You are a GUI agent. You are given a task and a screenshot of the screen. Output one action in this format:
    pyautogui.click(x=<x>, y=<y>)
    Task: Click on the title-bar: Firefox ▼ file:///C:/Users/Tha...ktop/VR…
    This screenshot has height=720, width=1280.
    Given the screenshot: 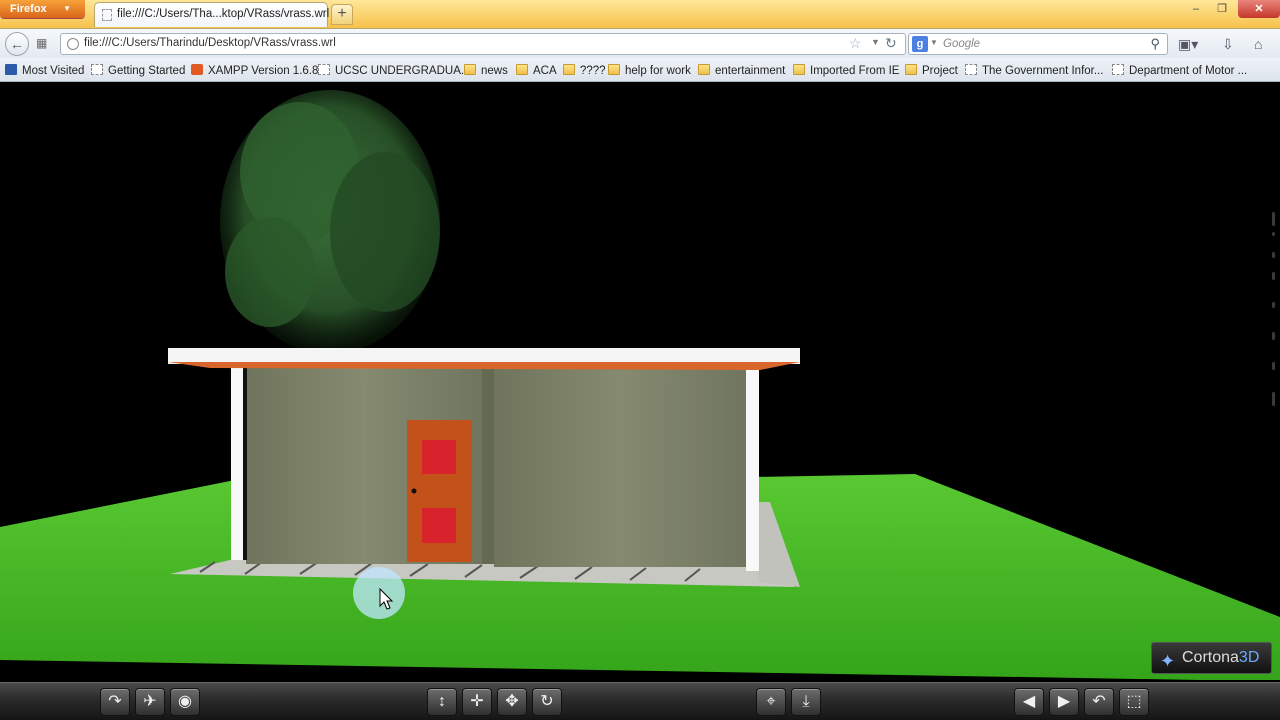 What is the action you would take?
    pyautogui.click(x=640, y=14)
    